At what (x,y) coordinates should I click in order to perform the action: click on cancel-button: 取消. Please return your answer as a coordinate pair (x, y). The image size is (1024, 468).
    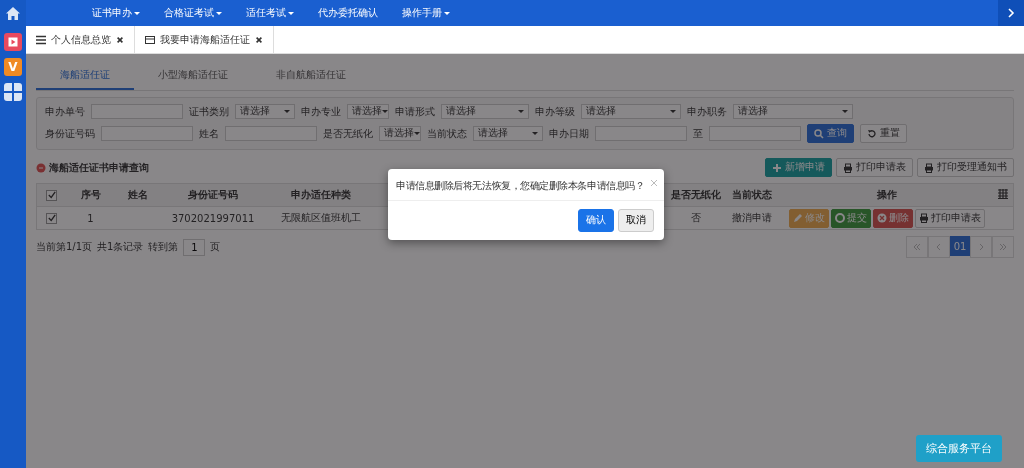
    Looking at the image, I should click on (636, 220).